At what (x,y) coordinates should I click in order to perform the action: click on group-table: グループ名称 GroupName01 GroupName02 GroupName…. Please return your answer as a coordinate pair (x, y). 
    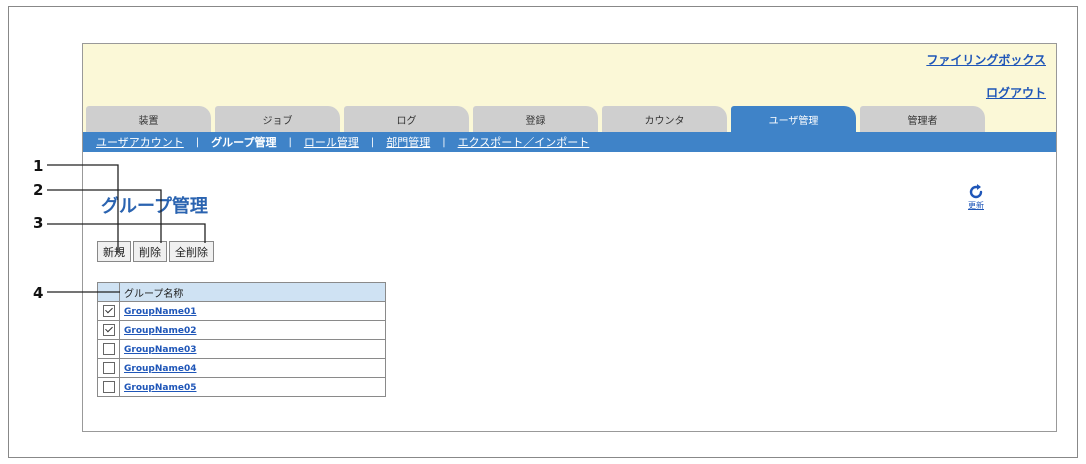
    Looking at the image, I should click on (241, 339).